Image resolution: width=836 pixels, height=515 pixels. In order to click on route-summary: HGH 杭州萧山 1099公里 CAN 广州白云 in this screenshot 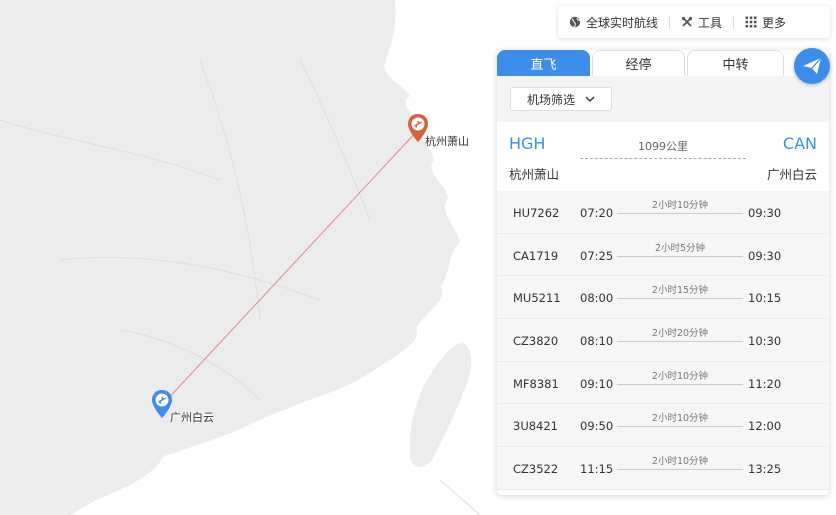, I will do `click(663, 156)`.